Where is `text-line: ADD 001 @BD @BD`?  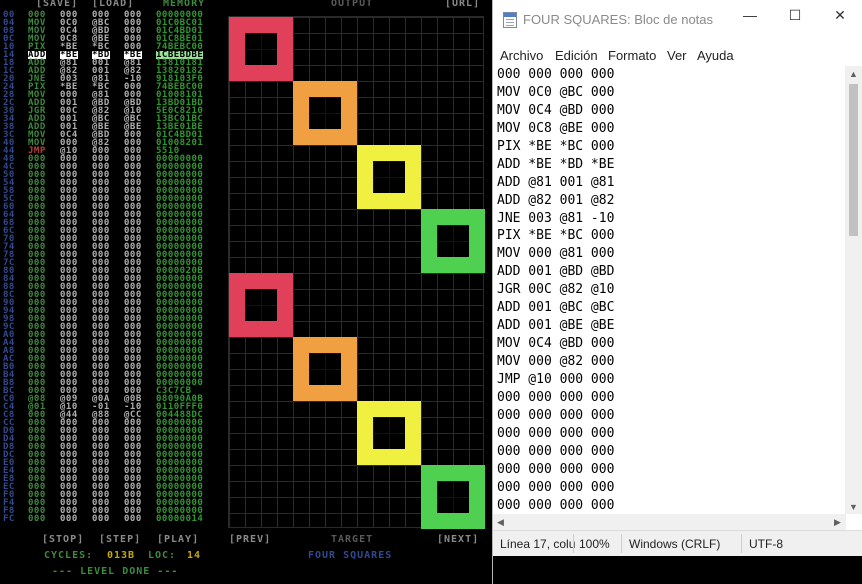 text-line: ADD 001 @BD @BD is located at coordinates (556, 272).